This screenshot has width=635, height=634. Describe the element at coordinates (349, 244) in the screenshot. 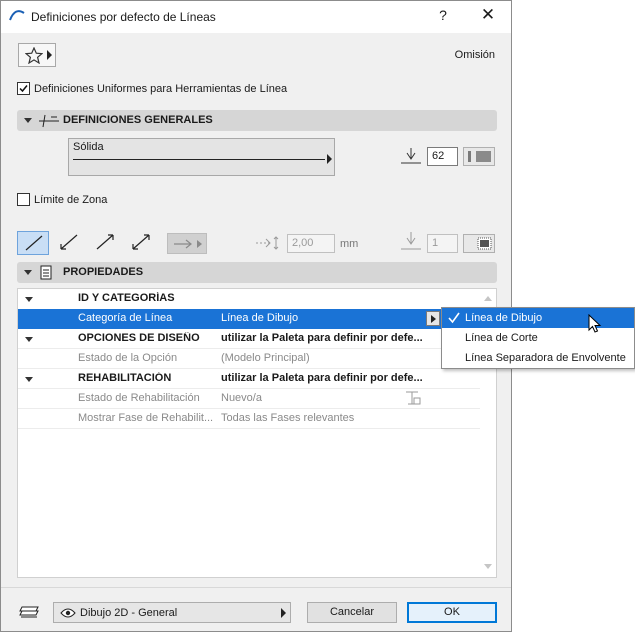

I see `arrow-size-unit: mm` at that location.